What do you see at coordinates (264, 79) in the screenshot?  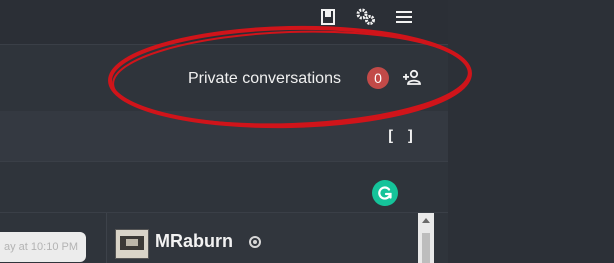 I see `private-conversations-label: Private conversations` at bounding box center [264, 79].